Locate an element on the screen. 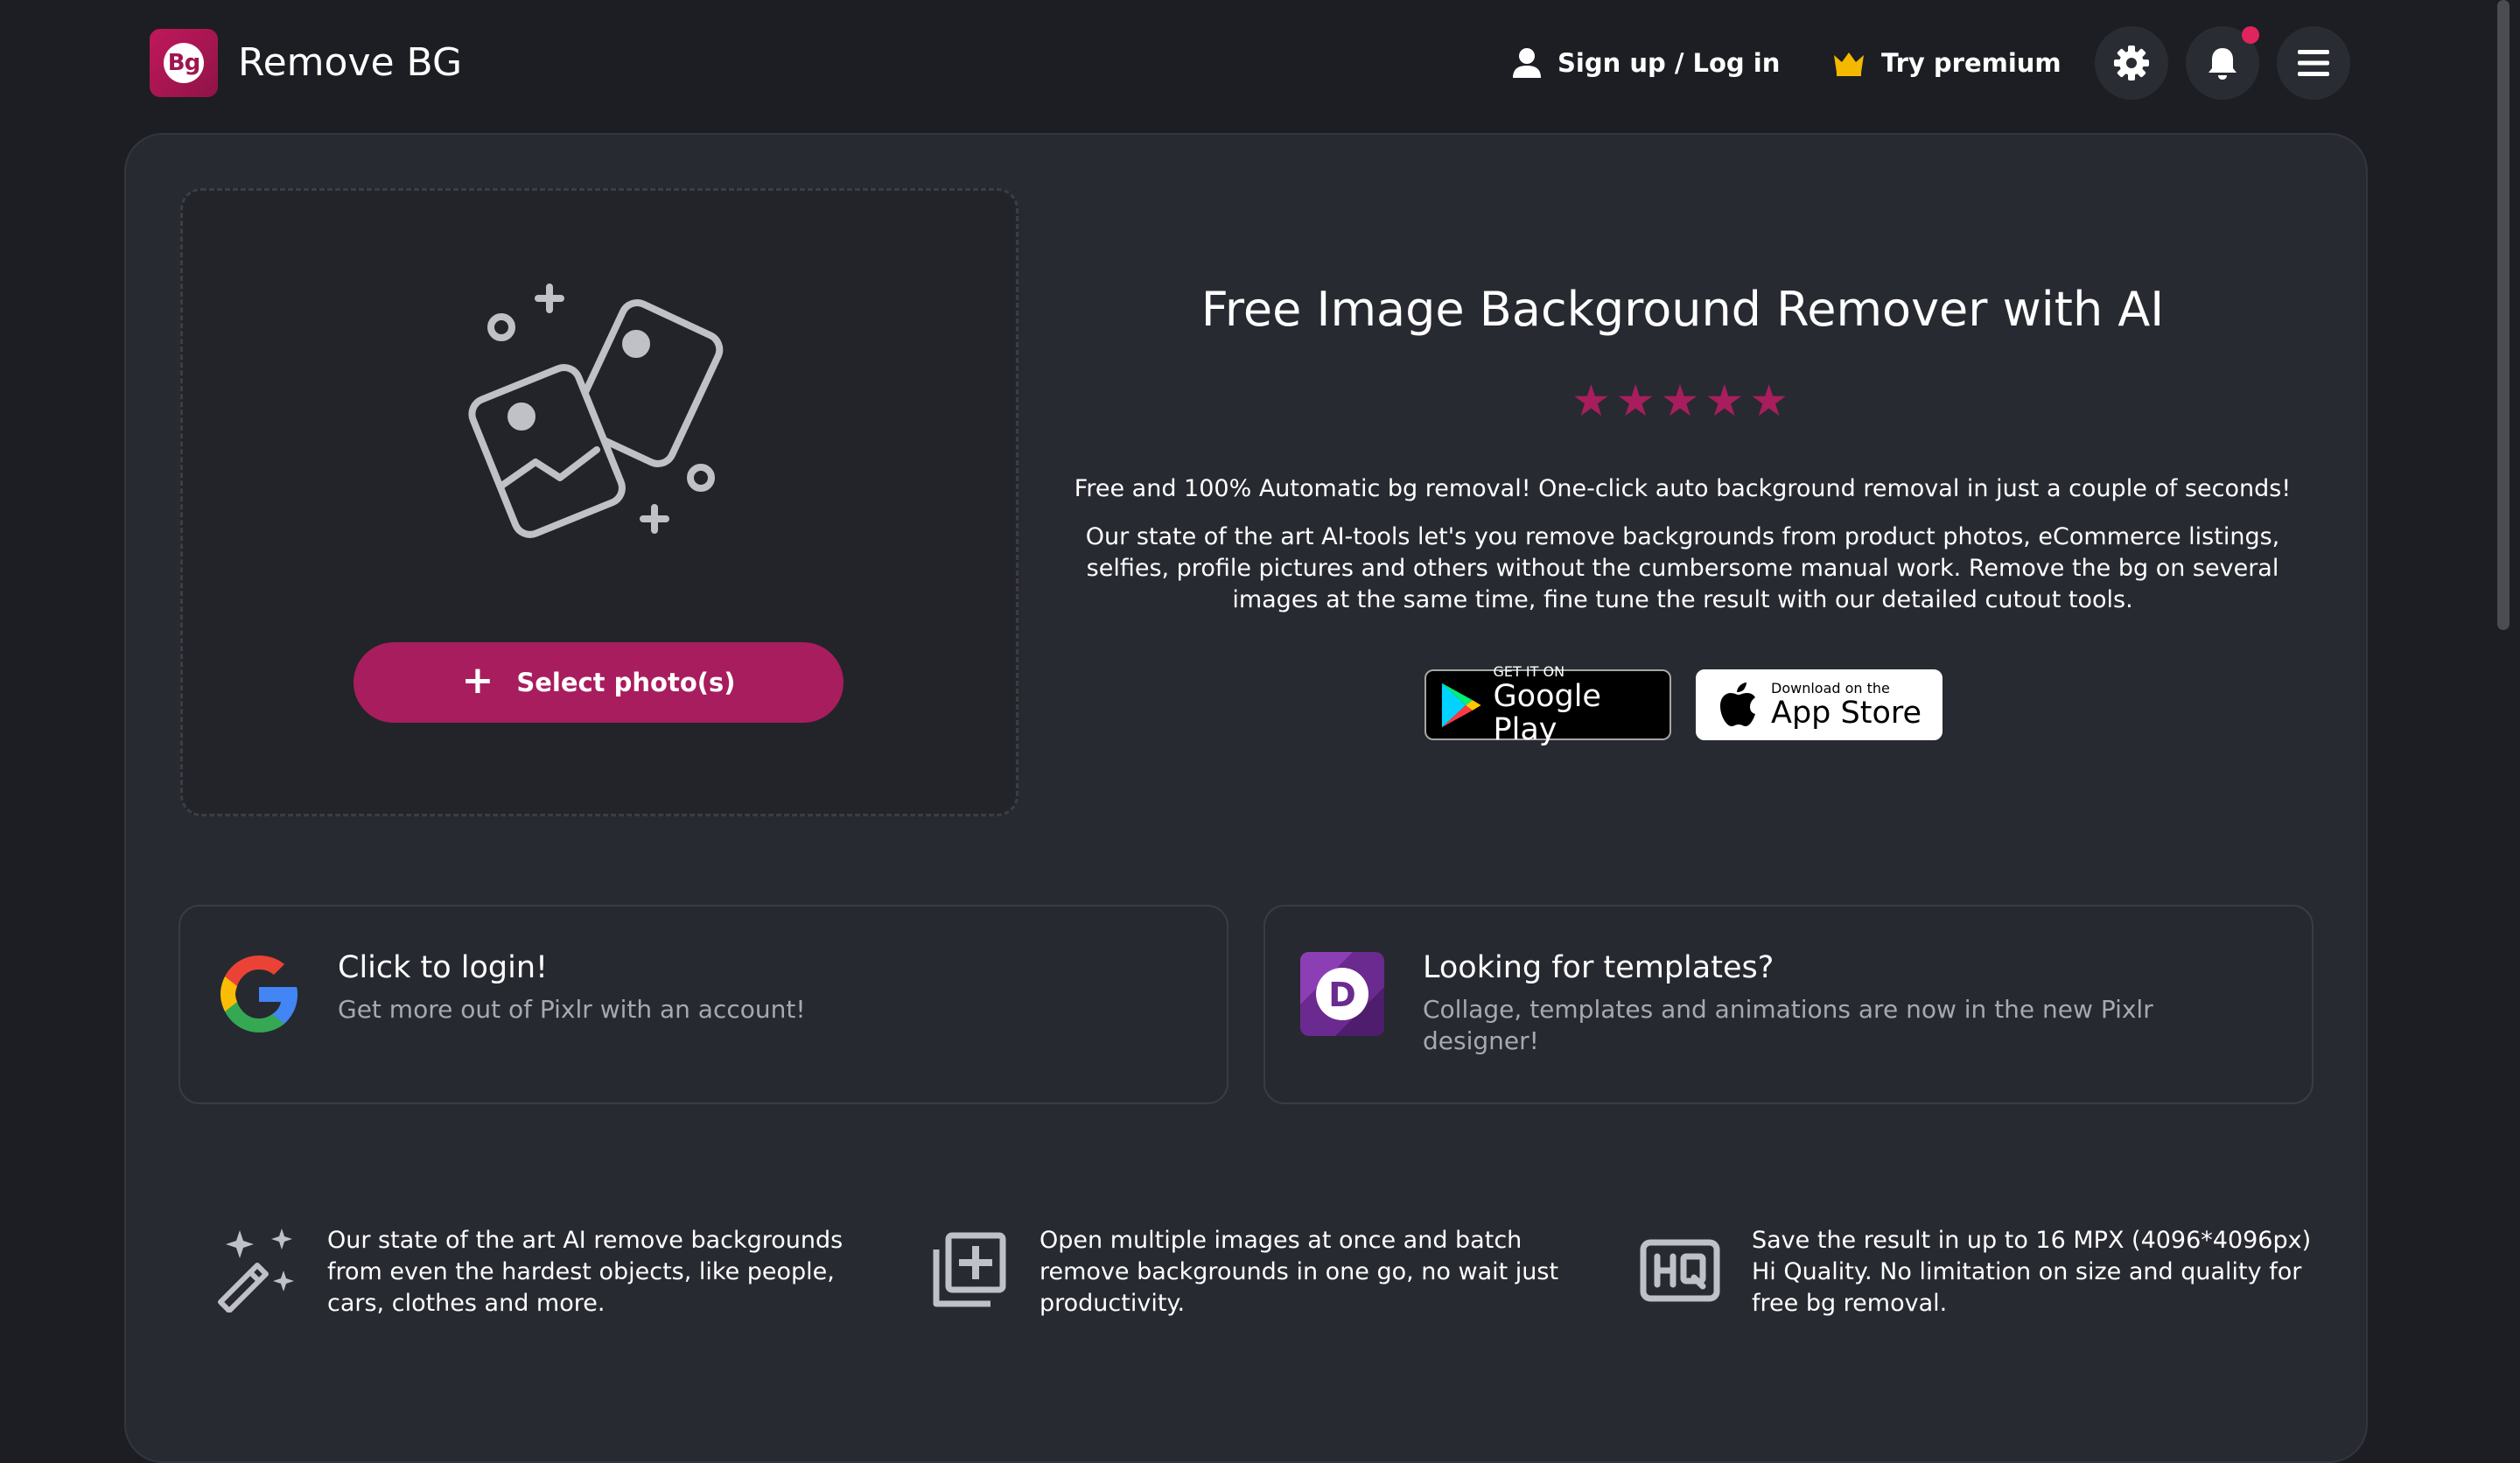 This screenshot has height=1463, width=2520. app-store-badge: Download on the App Store is located at coordinates (1819, 704).